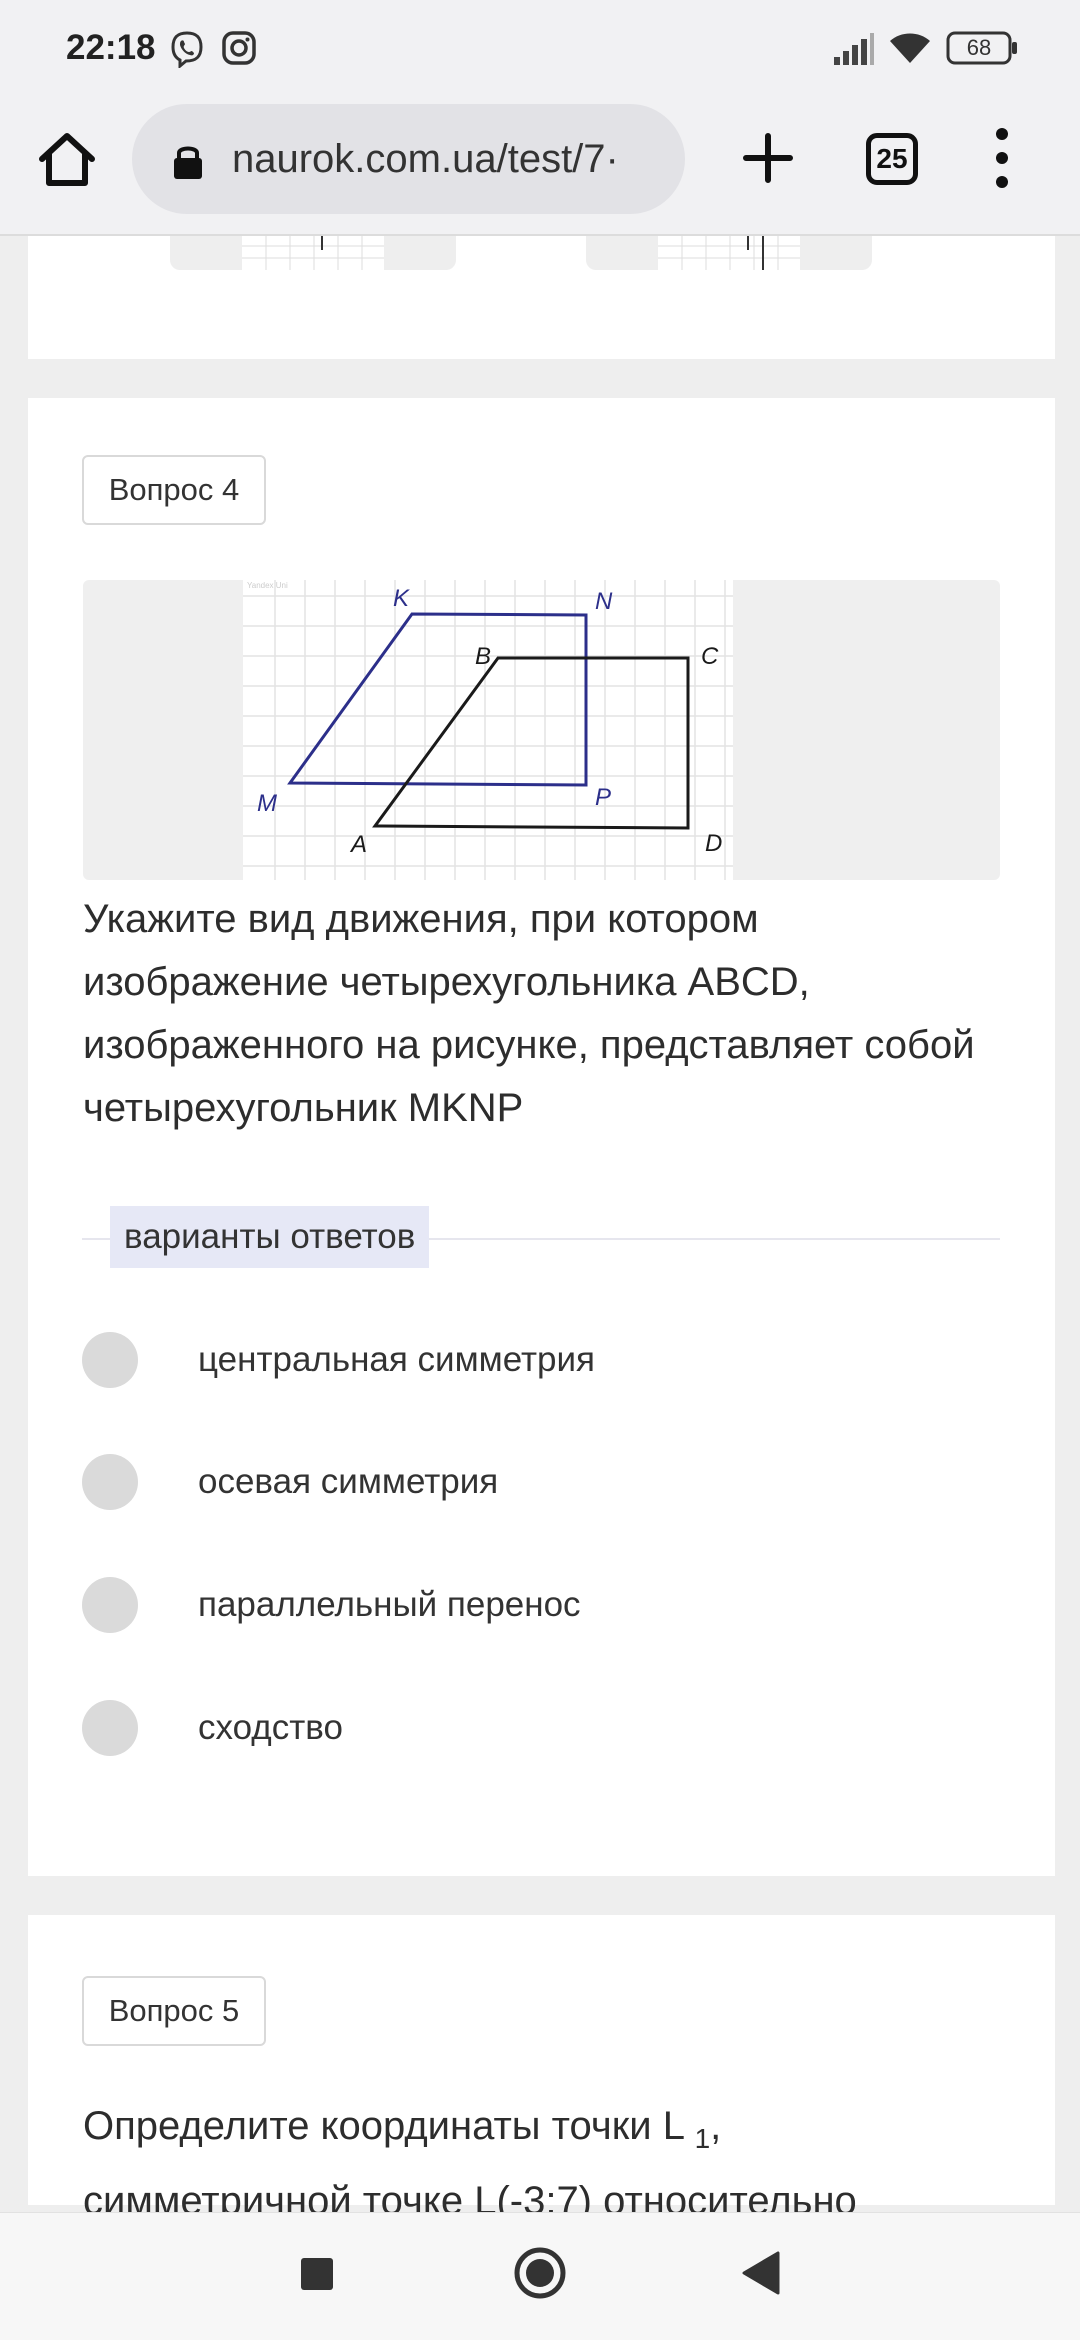  I want to click on plus-icon, so click(768, 158).